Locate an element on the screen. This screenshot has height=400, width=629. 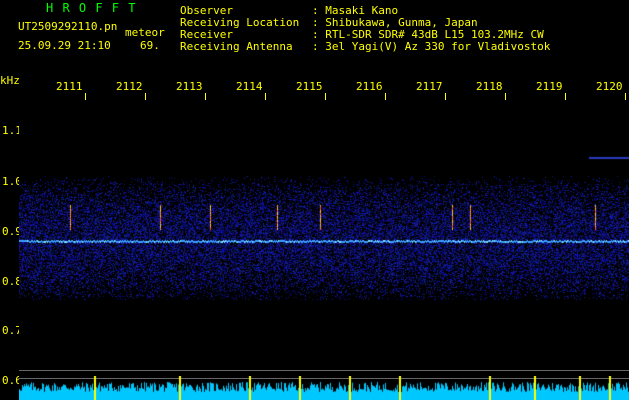
baseline-divider-top is located at coordinates (324, 370).